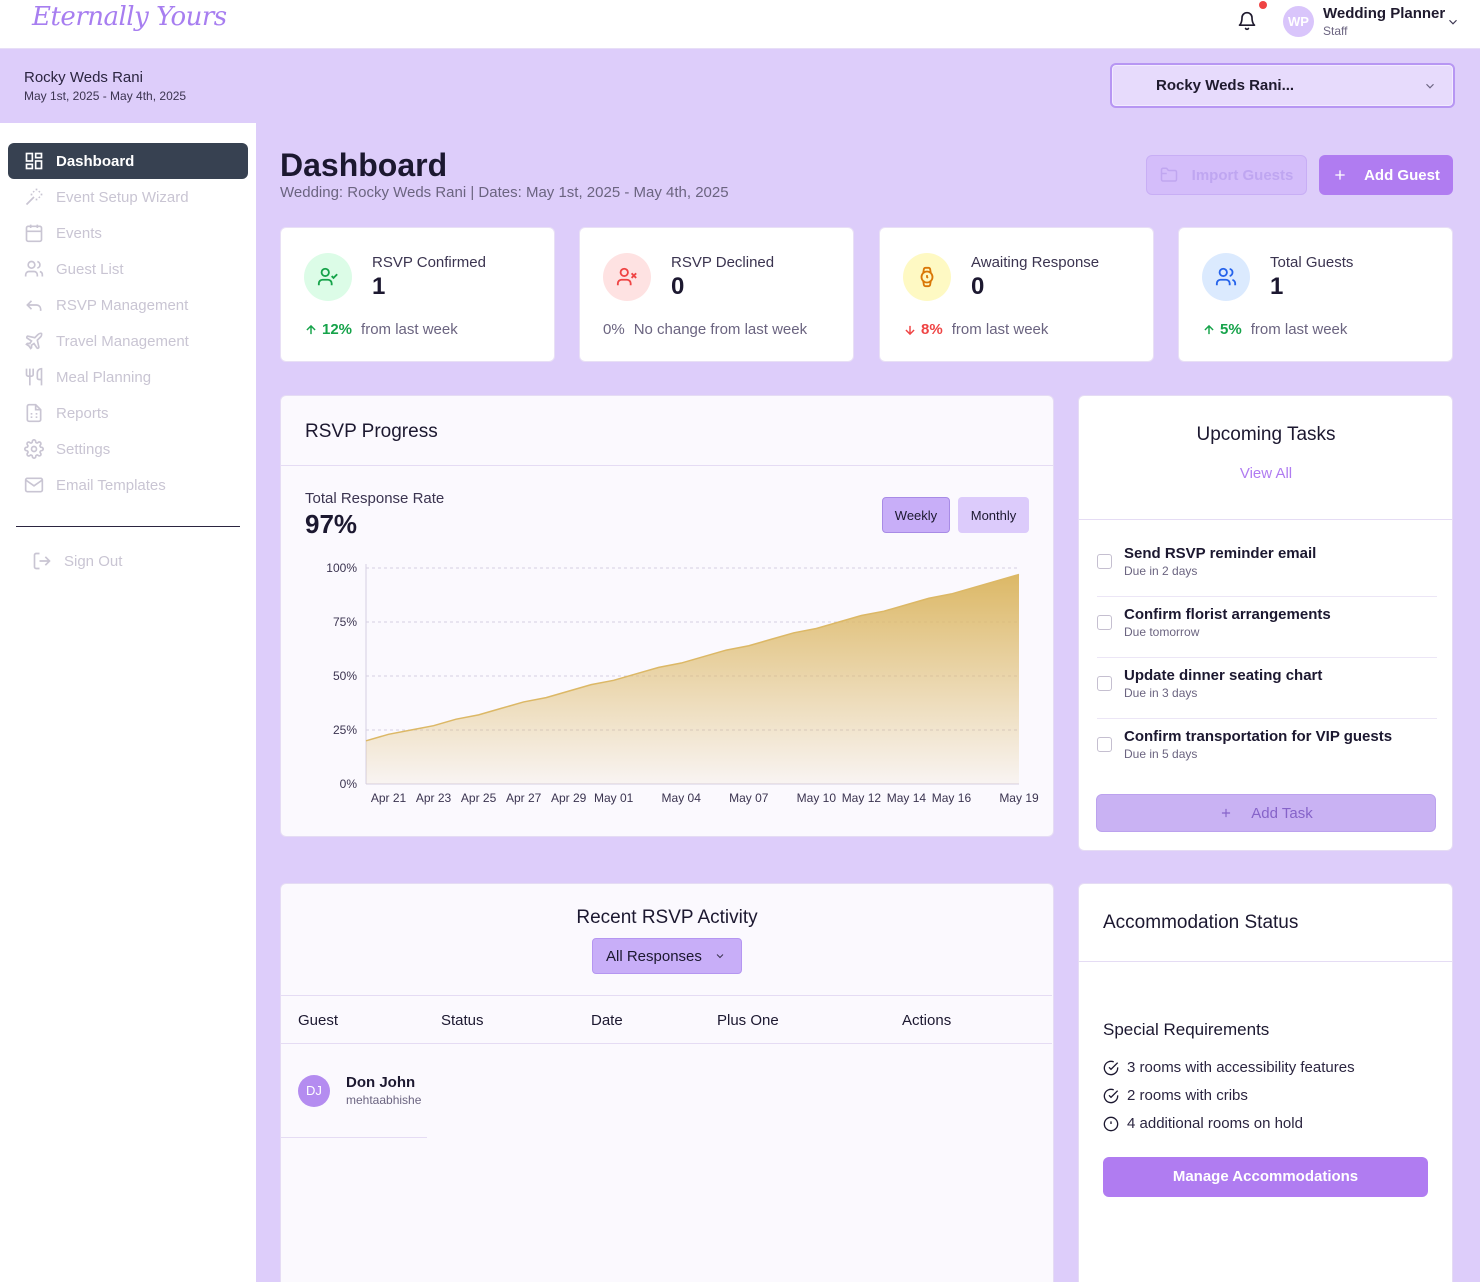  What do you see at coordinates (1168, 174) in the screenshot?
I see `folder-icon` at bounding box center [1168, 174].